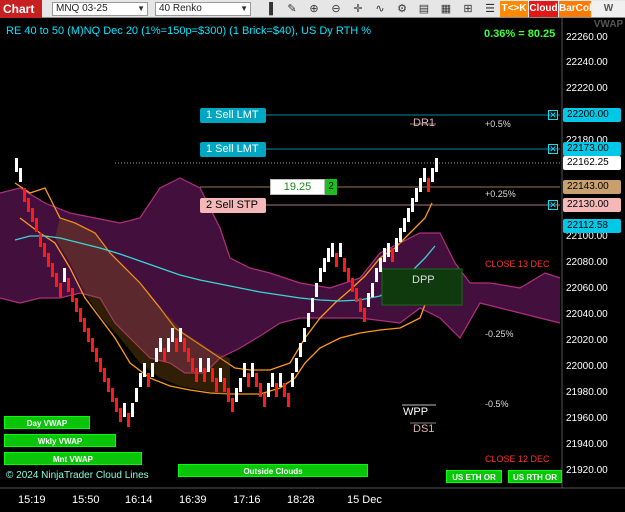  What do you see at coordinates (520, 34) in the screenshot?
I see `pnl-display: 0.36% = 80.25` at bounding box center [520, 34].